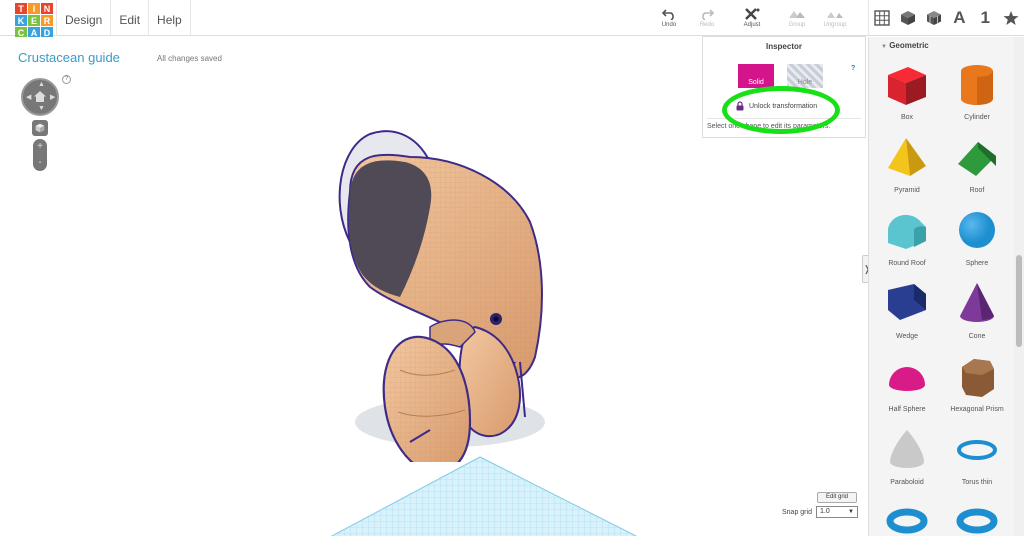  I want to click on orbit-control: ▲ ▼ ◀ ▶, so click(40, 97).